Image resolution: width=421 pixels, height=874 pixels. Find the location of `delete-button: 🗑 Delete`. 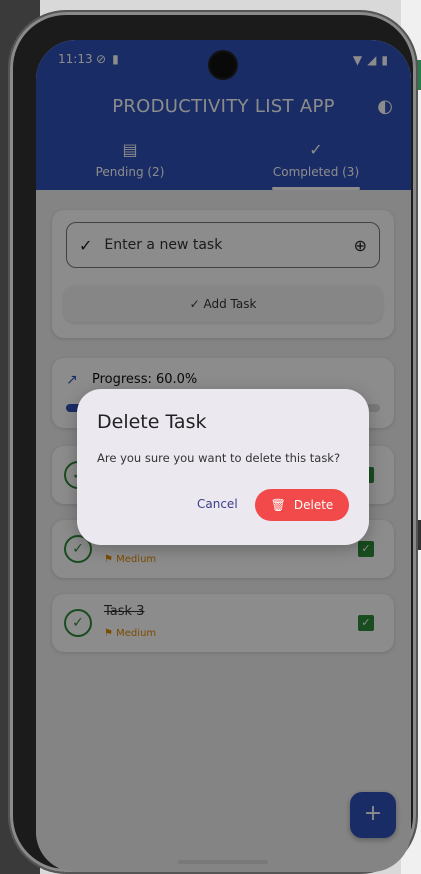

delete-button: 🗑 Delete is located at coordinates (302, 505).